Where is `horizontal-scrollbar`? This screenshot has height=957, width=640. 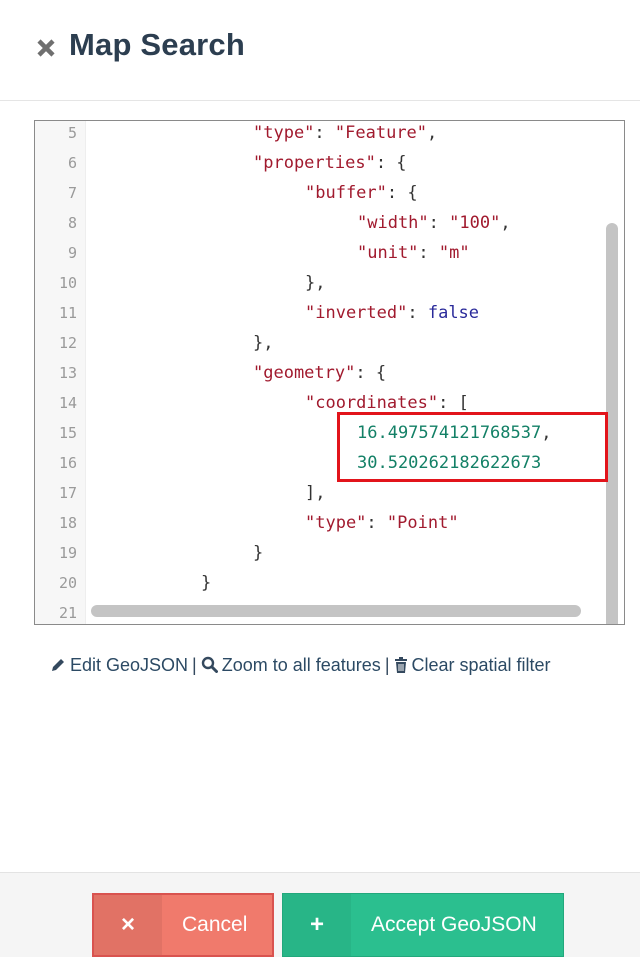 horizontal-scrollbar is located at coordinates (336, 611).